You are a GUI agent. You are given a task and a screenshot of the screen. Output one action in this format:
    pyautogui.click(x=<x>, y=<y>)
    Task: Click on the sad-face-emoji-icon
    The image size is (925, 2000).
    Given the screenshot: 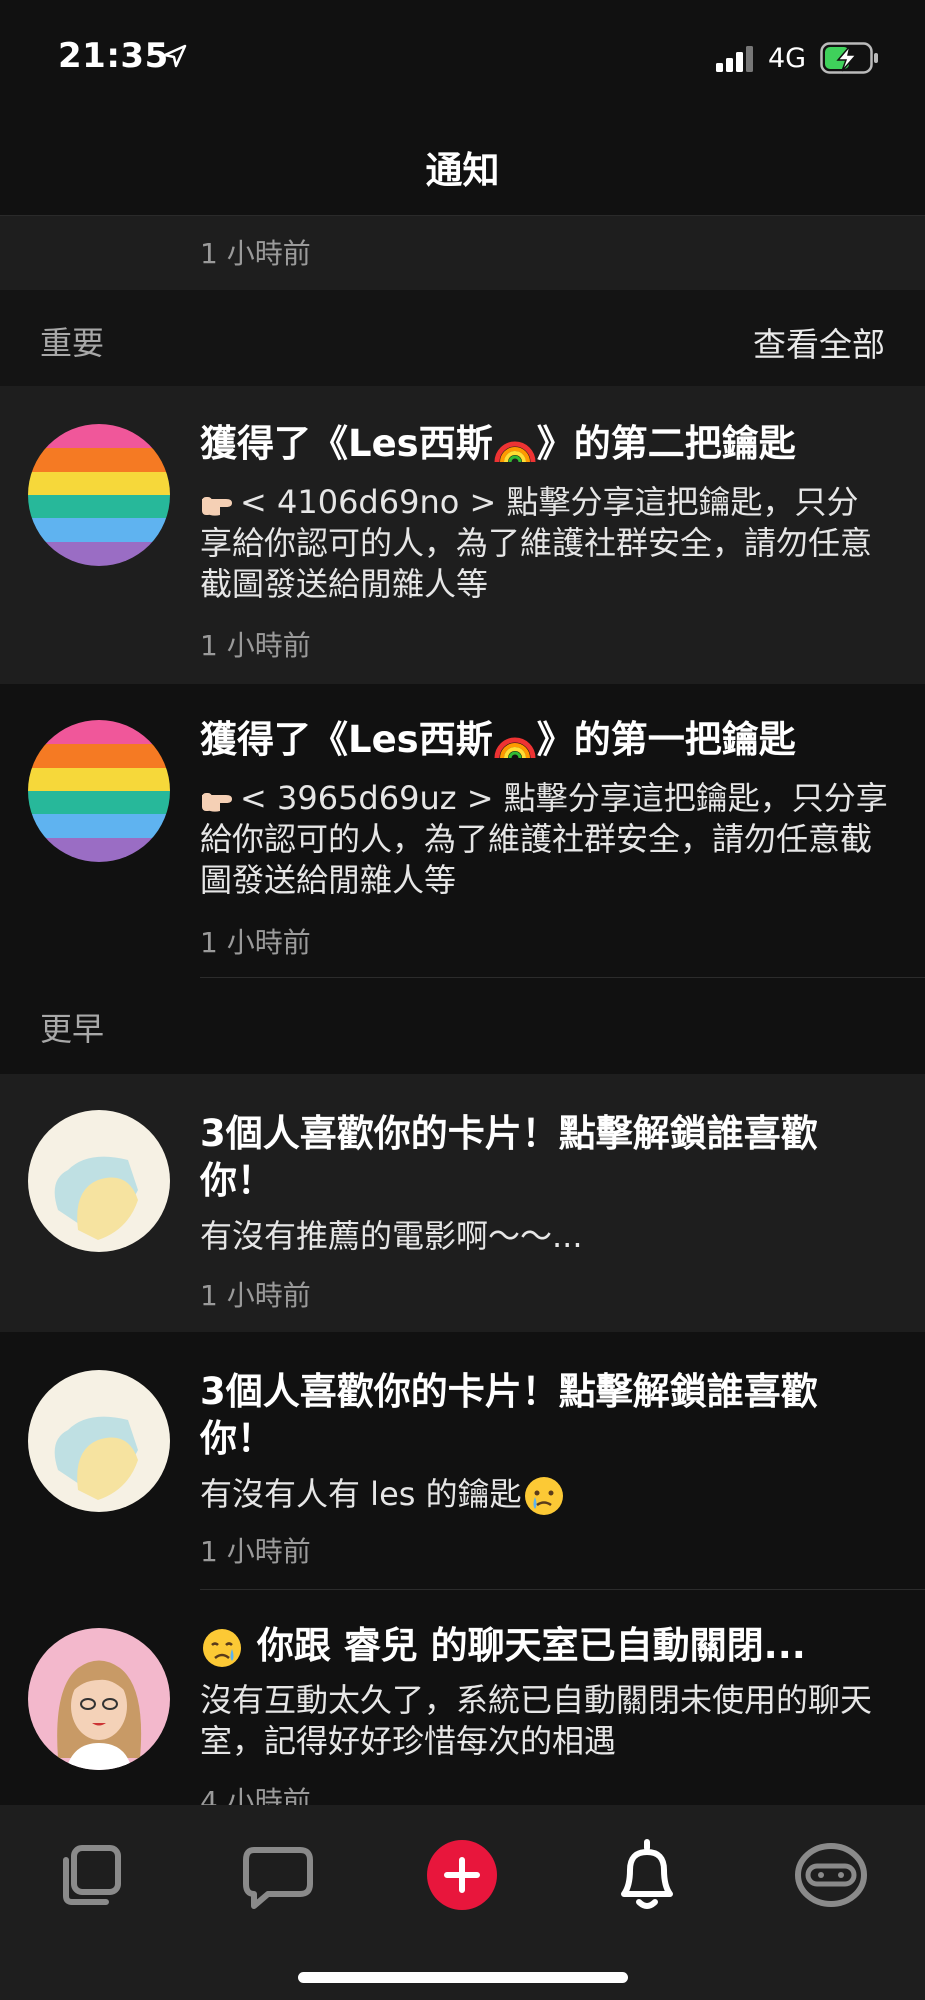 What is the action you would take?
    pyautogui.click(x=222, y=1647)
    